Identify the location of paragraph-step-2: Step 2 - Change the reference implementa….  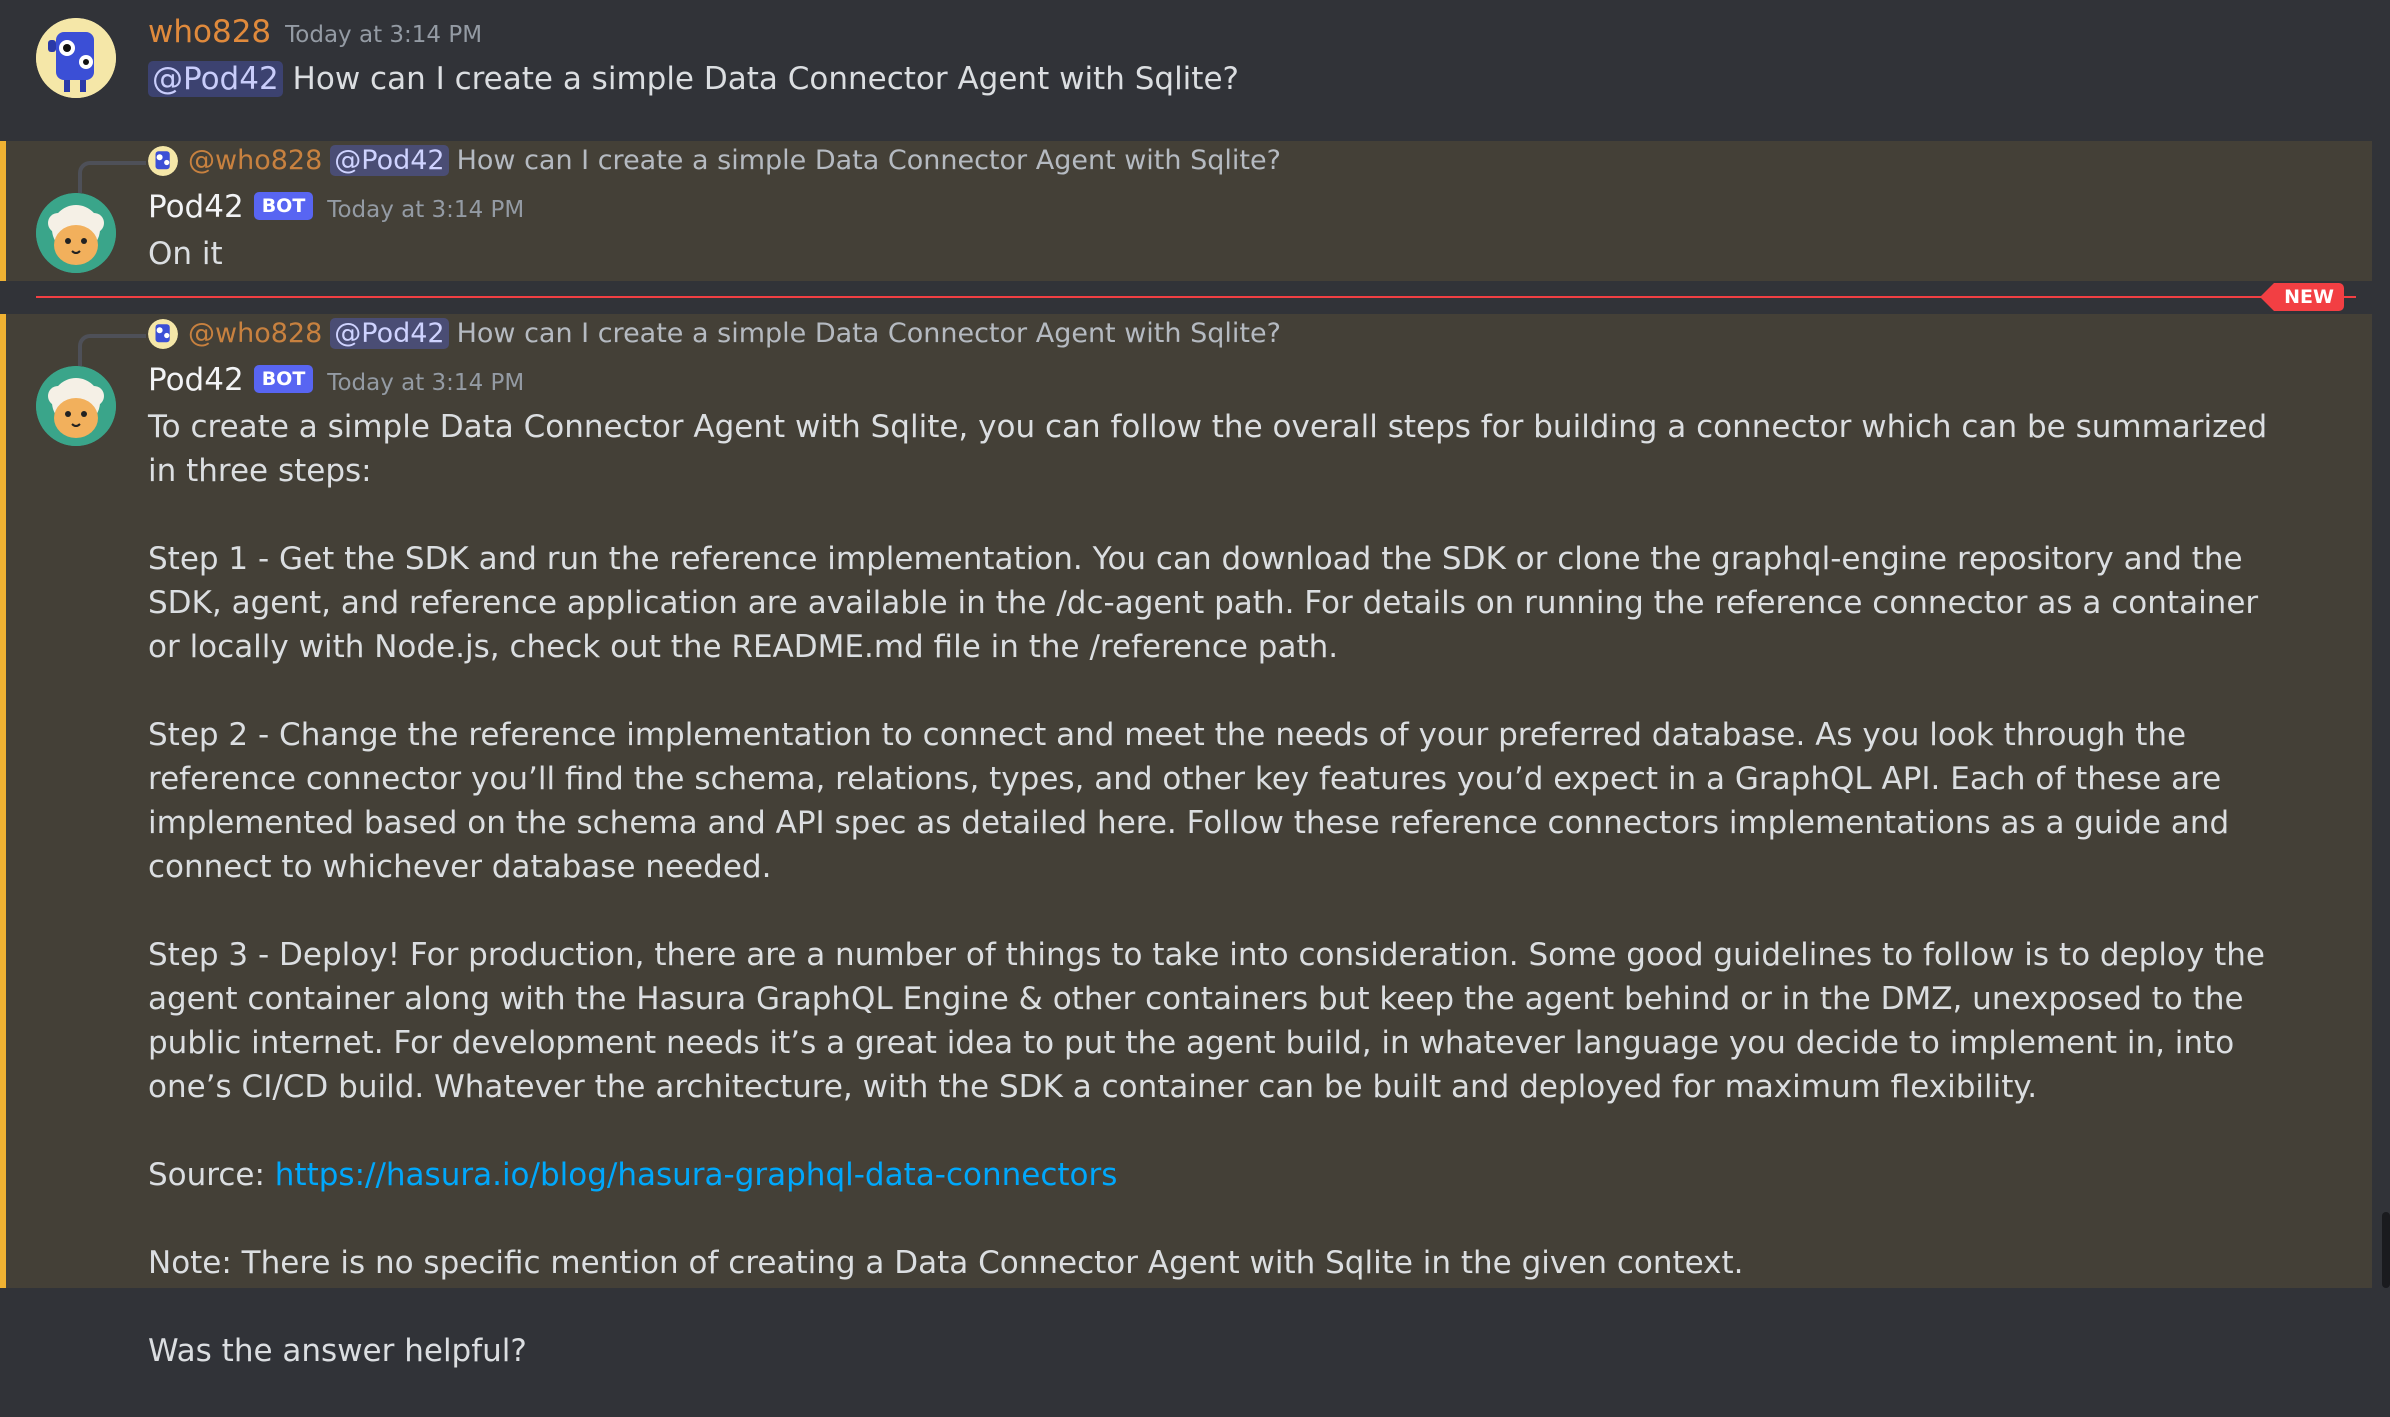
(1189, 801).